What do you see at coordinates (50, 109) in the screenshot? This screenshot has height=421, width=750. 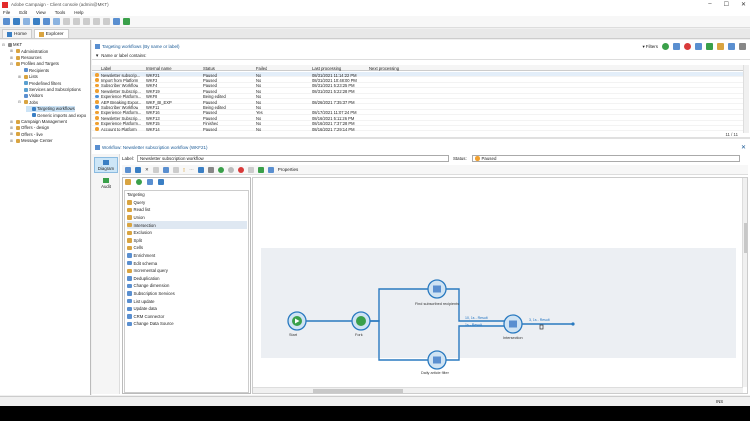 I see `tree-item: Targeting workflows` at bounding box center [50, 109].